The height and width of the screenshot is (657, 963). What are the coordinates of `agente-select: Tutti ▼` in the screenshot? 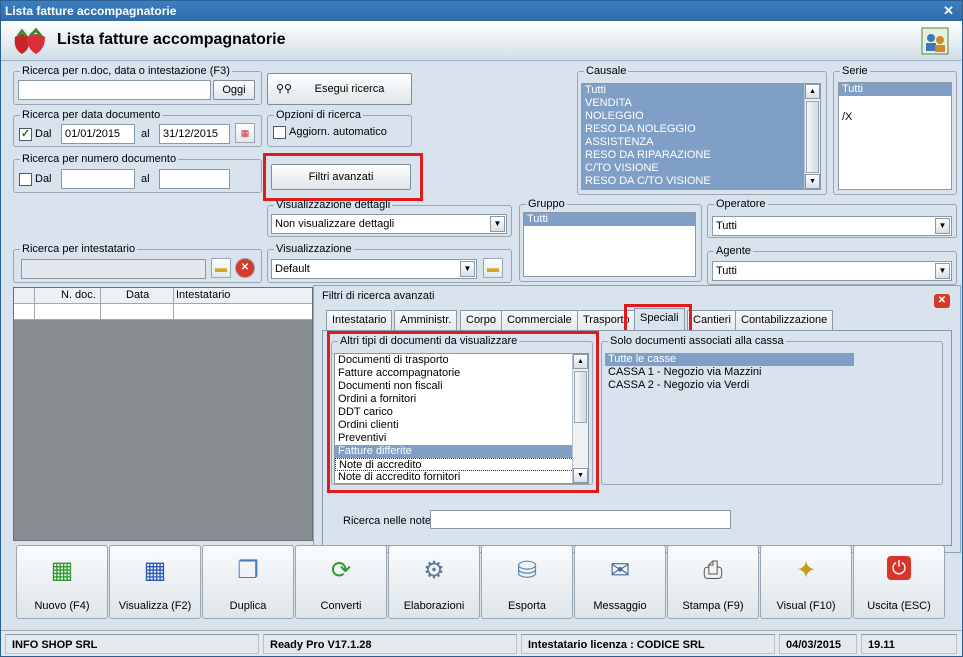 It's located at (832, 271).